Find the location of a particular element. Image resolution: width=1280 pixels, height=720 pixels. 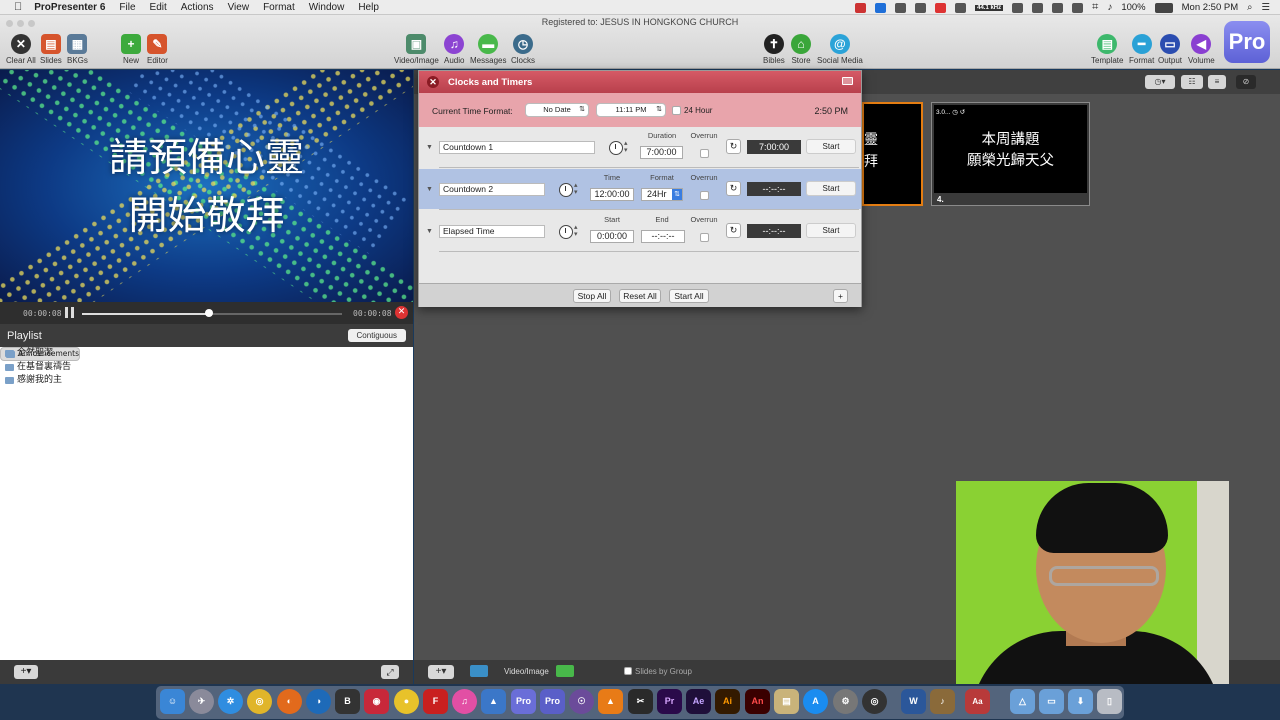

guitar-icon: ♪ is located at coordinates (942, 701).